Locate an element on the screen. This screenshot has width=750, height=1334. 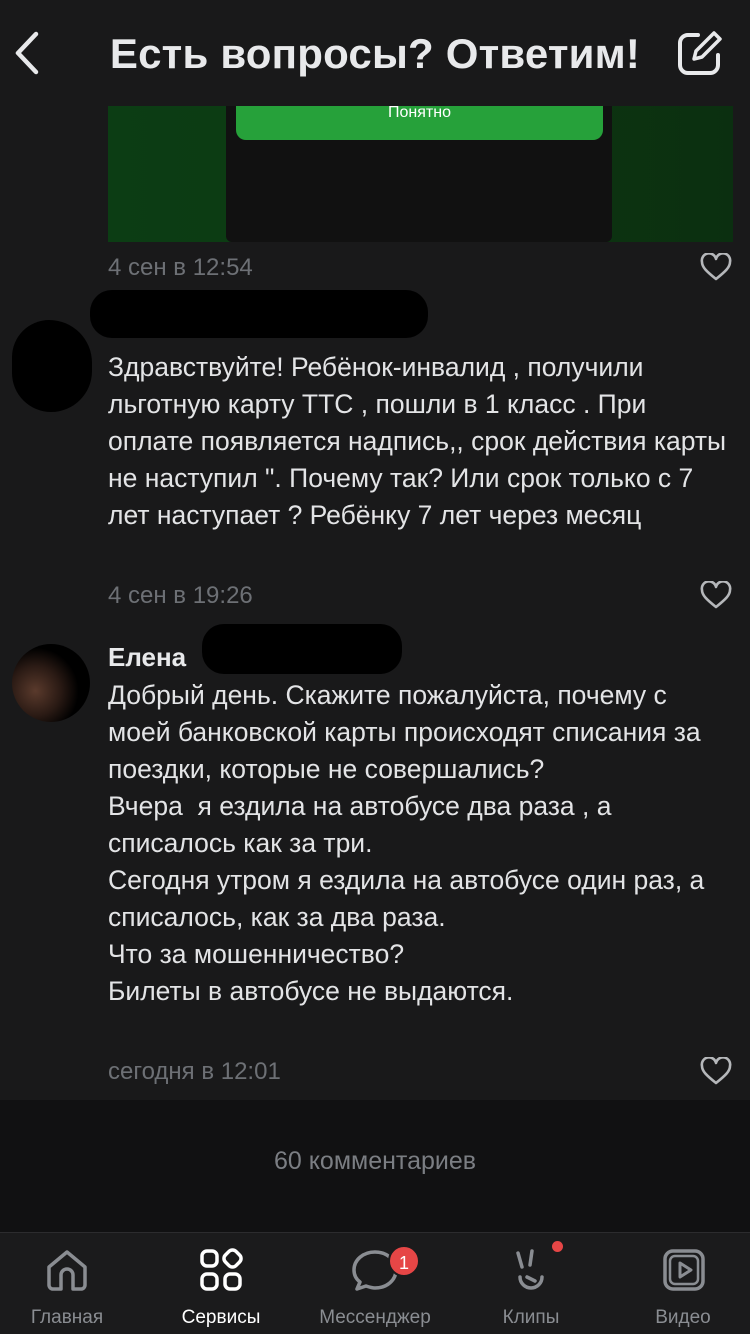
tab-video: Видео is located at coordinates (683, 1283).